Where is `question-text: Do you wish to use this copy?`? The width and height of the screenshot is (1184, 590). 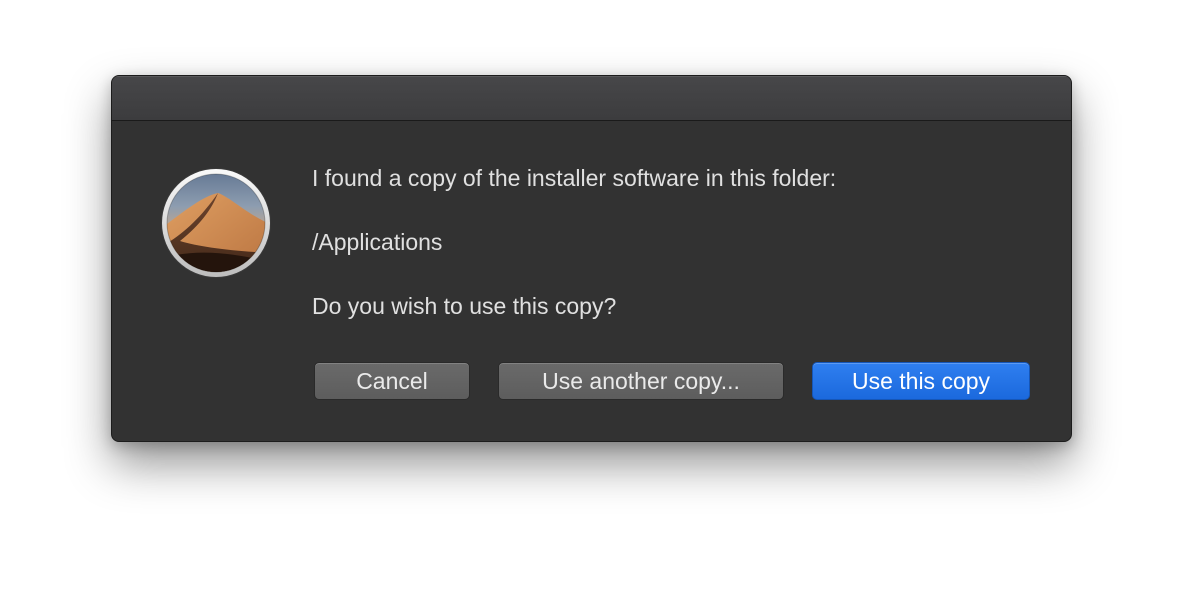 question-text: Do you wish to use this copy? is located at coordinates (464, 306).